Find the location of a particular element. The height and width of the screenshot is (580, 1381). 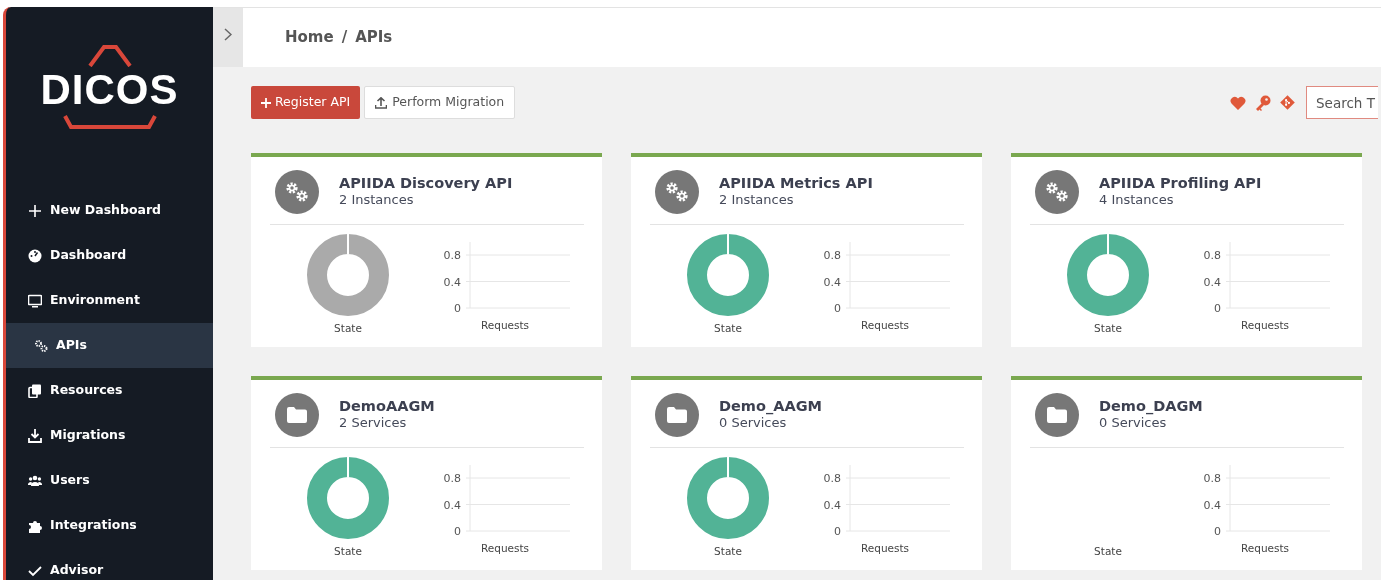

breadcrumb-link: Home is located at coordinates (309, 37).